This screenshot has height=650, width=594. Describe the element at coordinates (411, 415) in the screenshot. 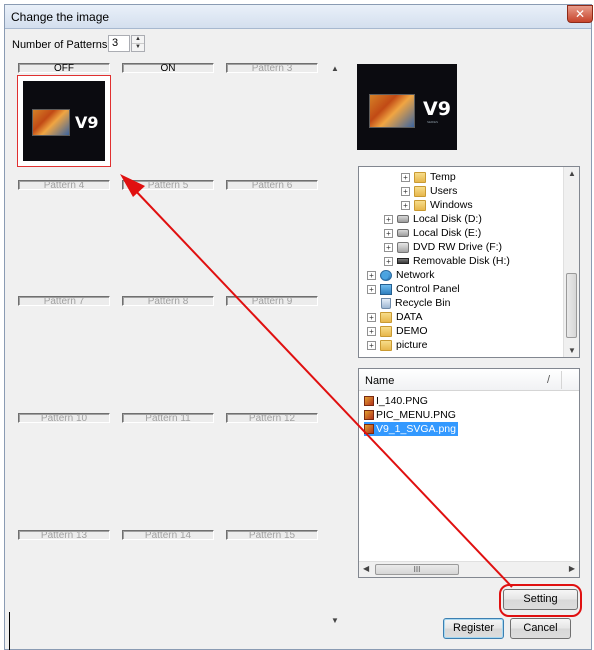

I see `file-row-pic-menu: PIC_MENU.PNG` at that location.